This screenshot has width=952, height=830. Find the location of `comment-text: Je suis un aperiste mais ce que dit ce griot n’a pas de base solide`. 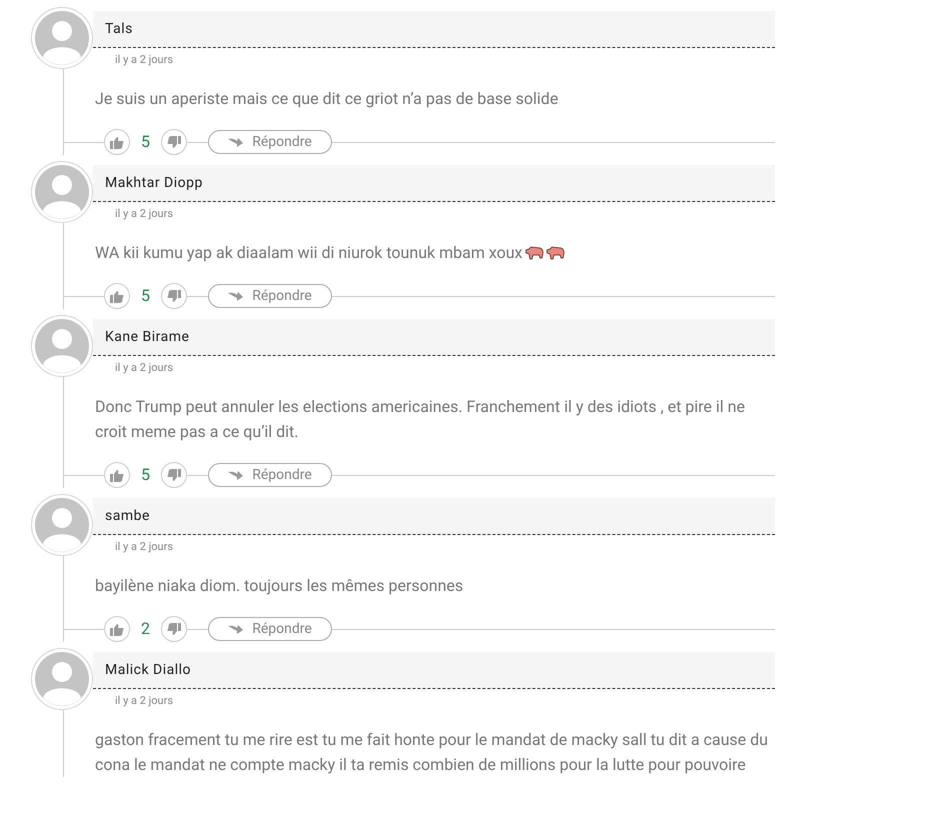

comment-text: Je suis un aperiste mais ce que dit ce griot n’a pas de base solide is located at coordinates (327, 99).